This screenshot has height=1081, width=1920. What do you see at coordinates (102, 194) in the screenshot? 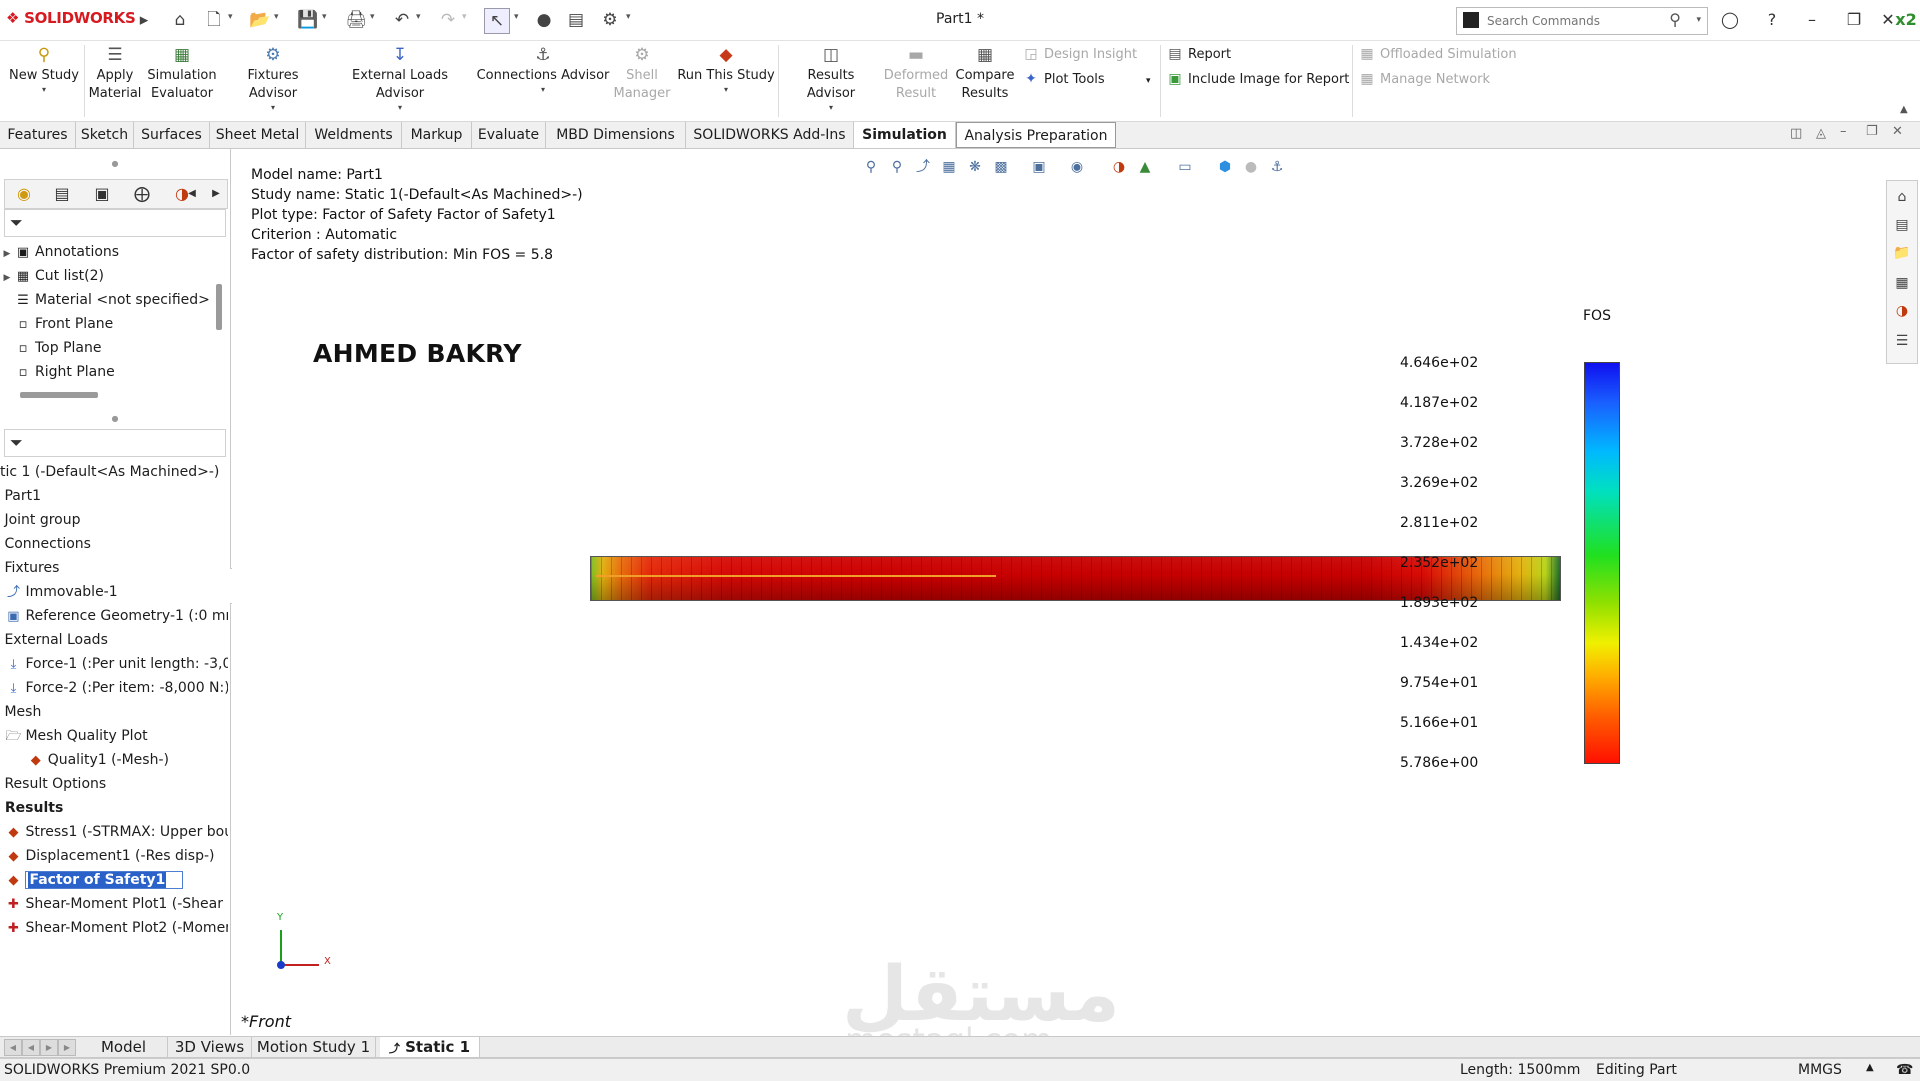
I see `configuration-manager-tab-icon: ▣` at bounding box center [102, 194].